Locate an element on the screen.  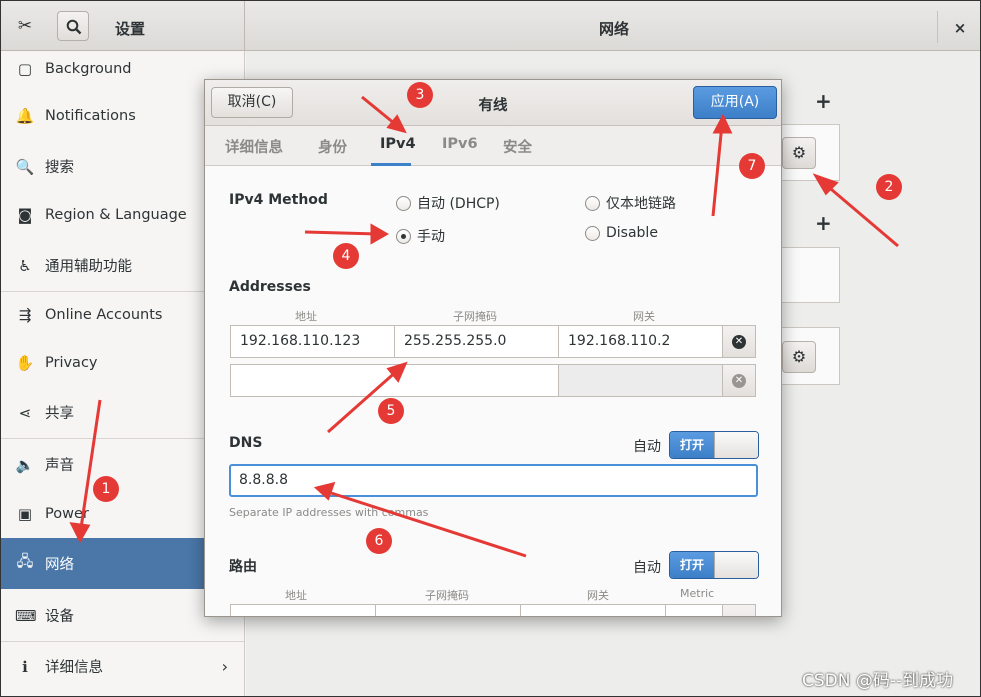
radio-manual is located at coordinates (403, 236).